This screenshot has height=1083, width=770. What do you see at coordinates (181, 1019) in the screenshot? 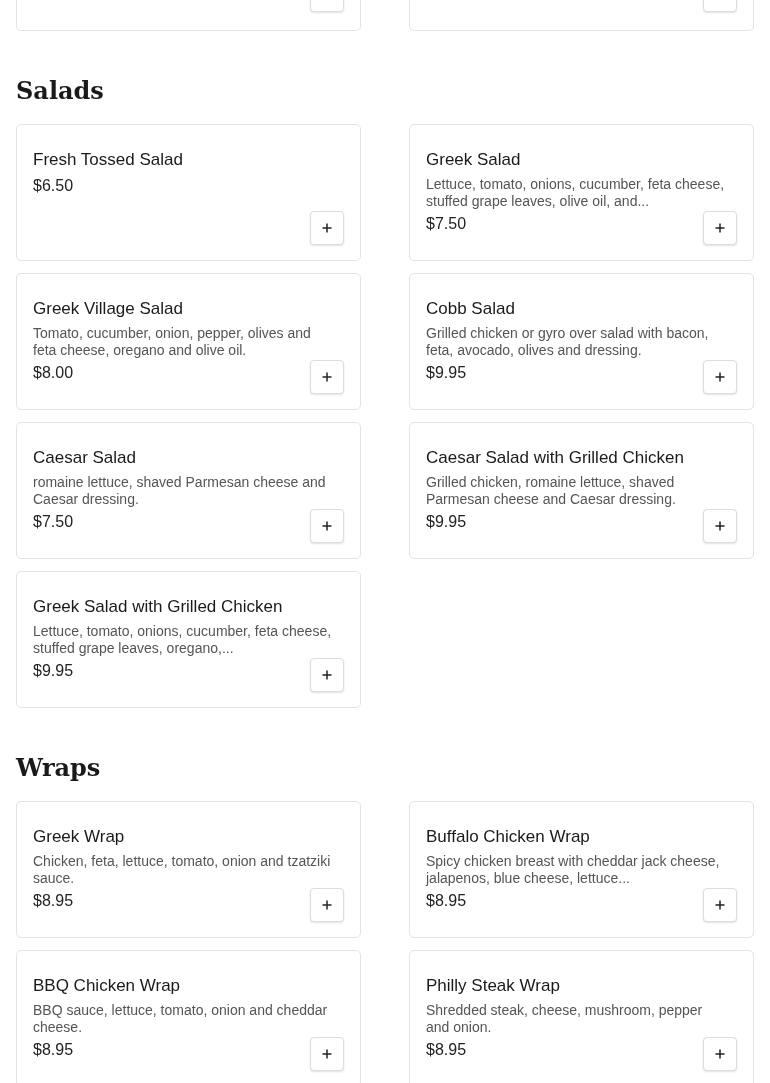
I see `item-description: BBQ sauce, lettuce, tomato, onion and cheddar cheese.` at bounding box center [181, 1019].